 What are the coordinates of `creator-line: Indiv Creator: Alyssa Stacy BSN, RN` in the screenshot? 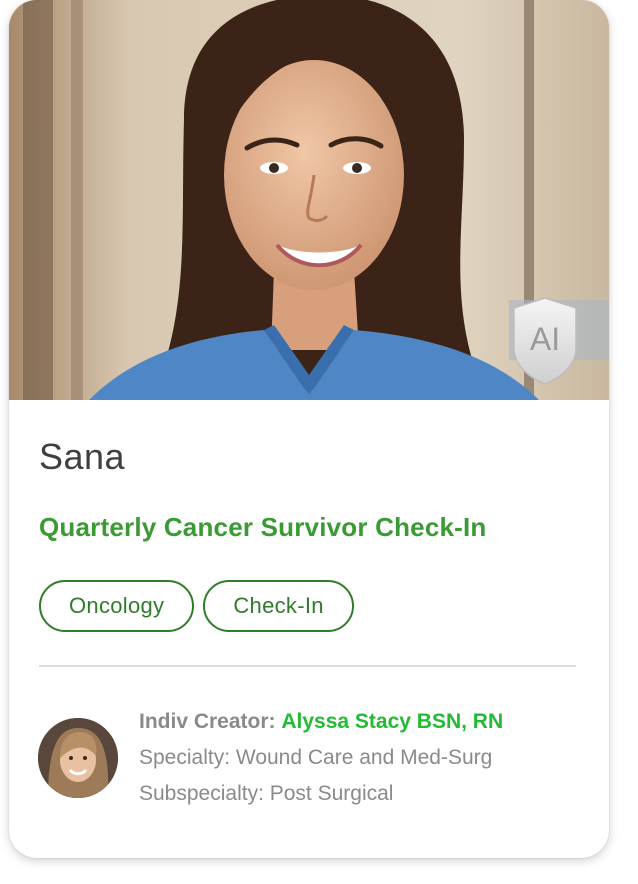 It's located at (369, 726).